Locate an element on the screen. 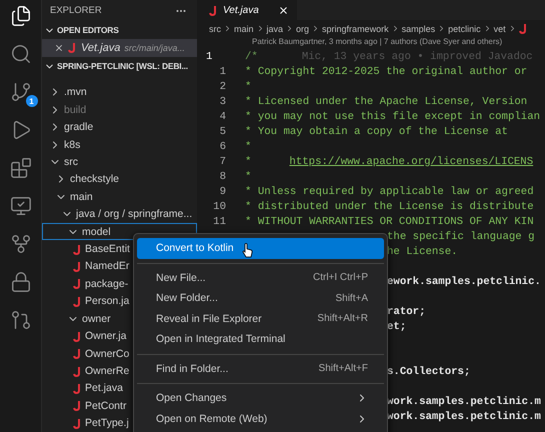 This screenshot has width=545, height=432. editor-tab: Vet.java is located at coordinates (247, 10).